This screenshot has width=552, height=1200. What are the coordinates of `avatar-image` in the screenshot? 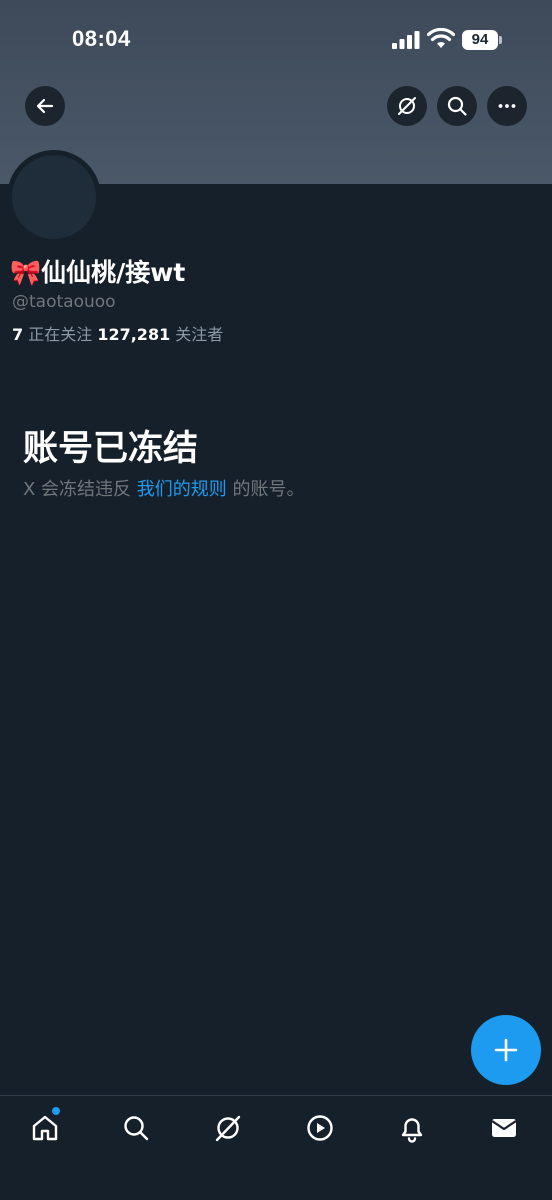 It's located at (54, 197).